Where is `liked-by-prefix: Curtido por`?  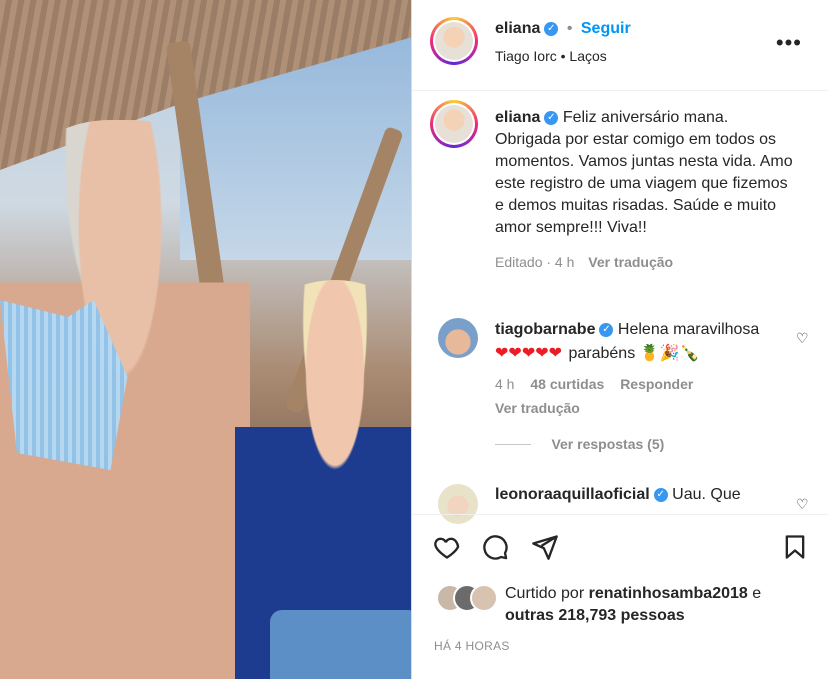
liked-by-prefix: Curtido por is located at coordinates (545, 593).